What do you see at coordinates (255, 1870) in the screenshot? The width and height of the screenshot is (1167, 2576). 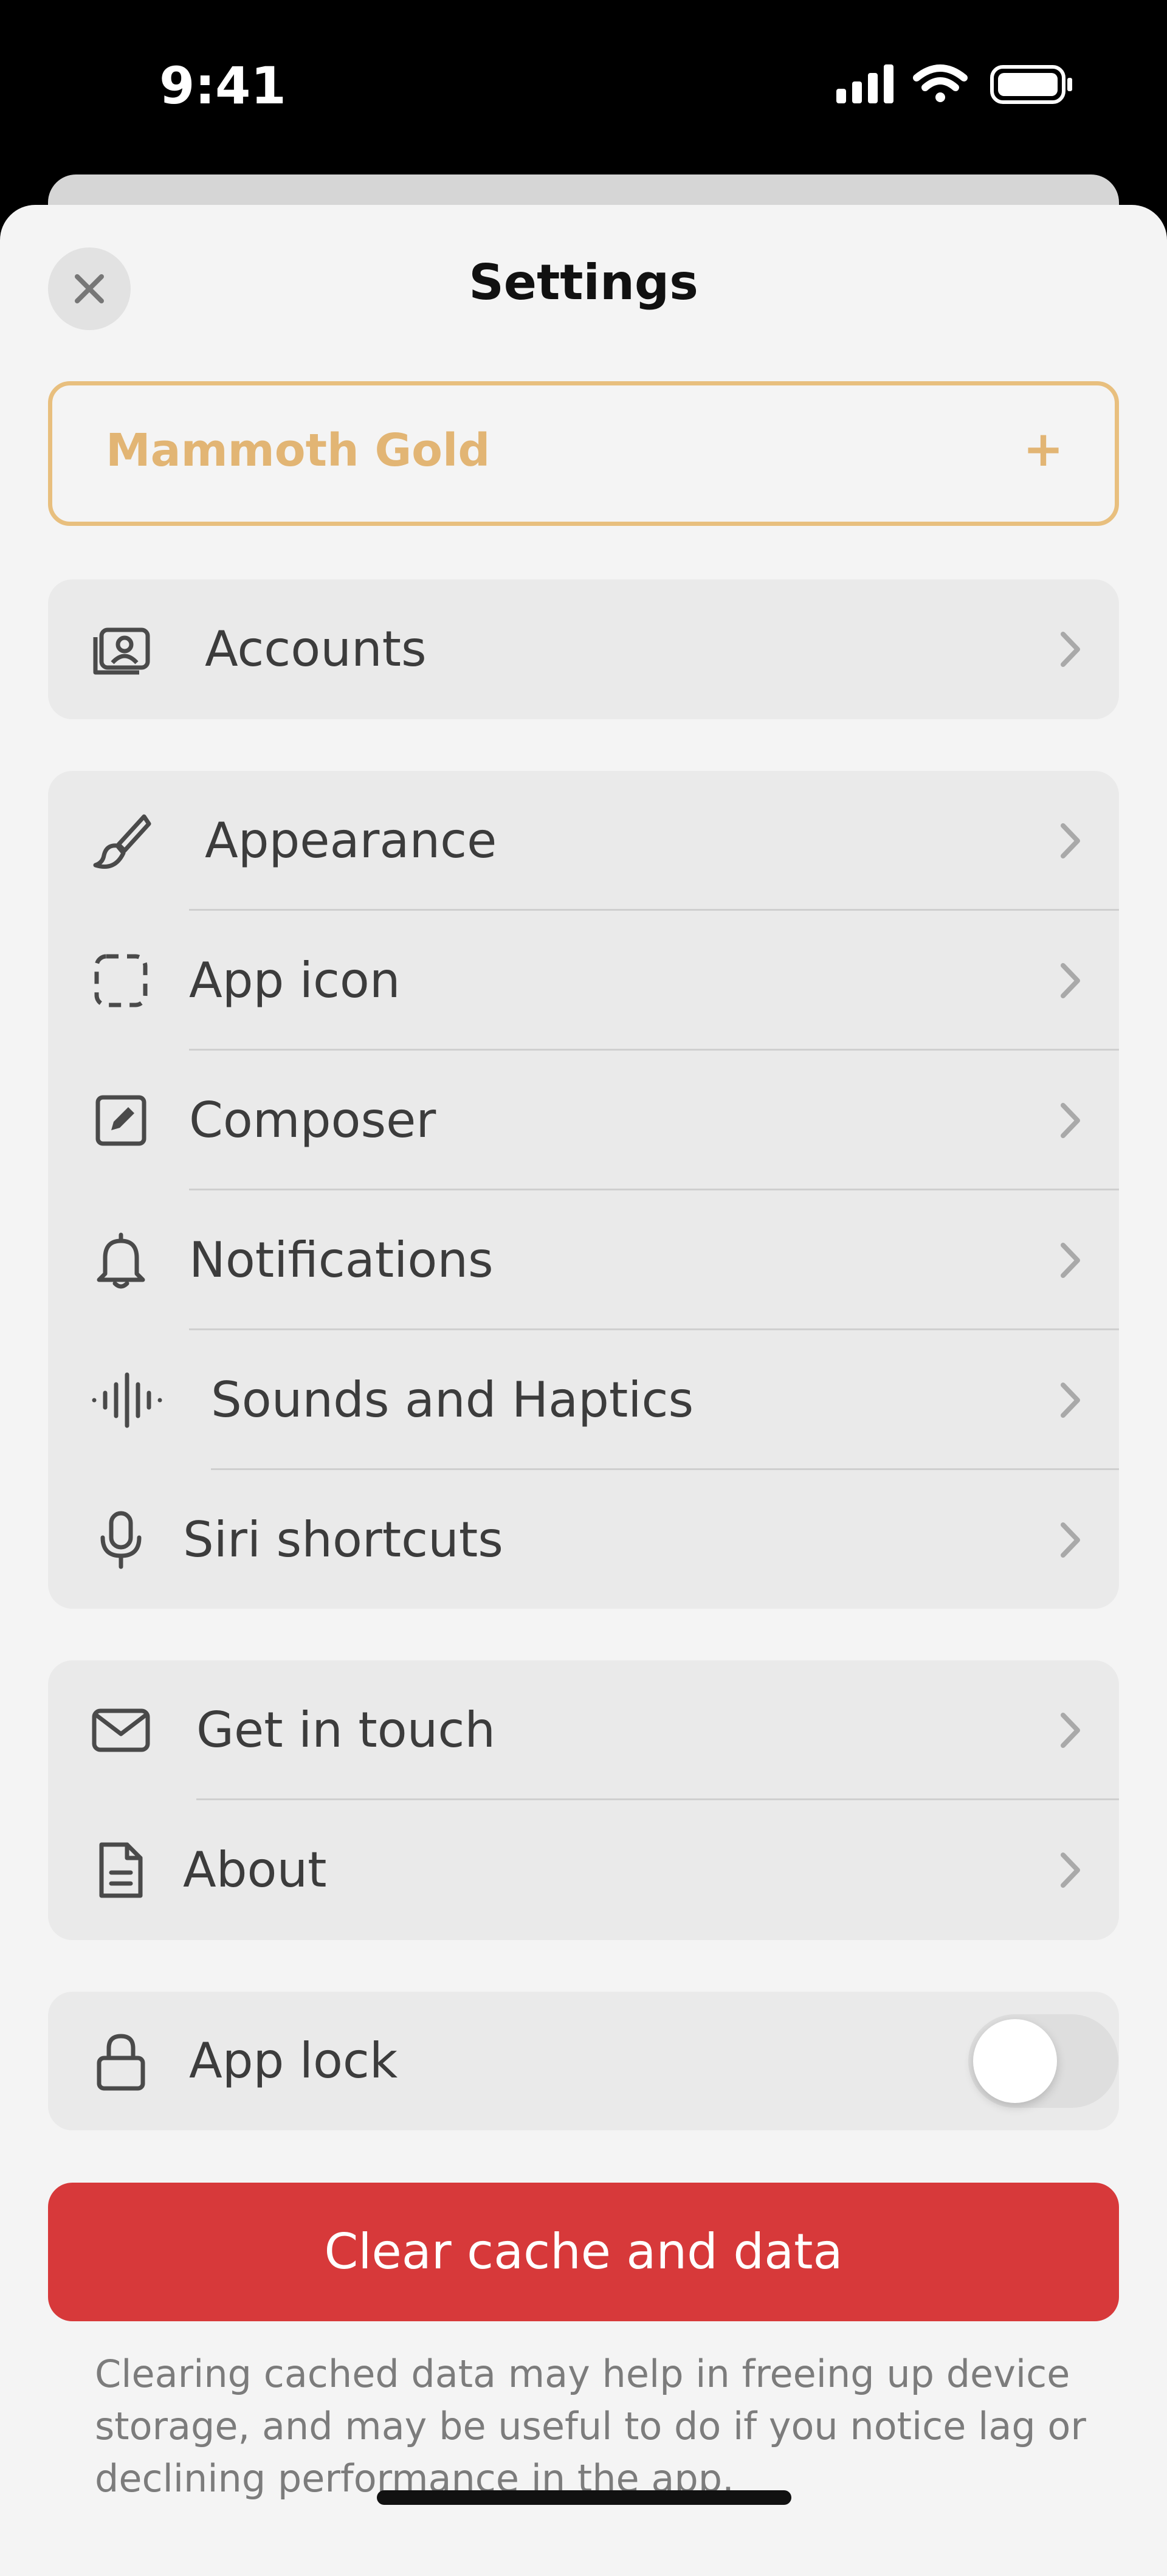 I see `settings-row-label: About` at bounding box center [255, 1870].